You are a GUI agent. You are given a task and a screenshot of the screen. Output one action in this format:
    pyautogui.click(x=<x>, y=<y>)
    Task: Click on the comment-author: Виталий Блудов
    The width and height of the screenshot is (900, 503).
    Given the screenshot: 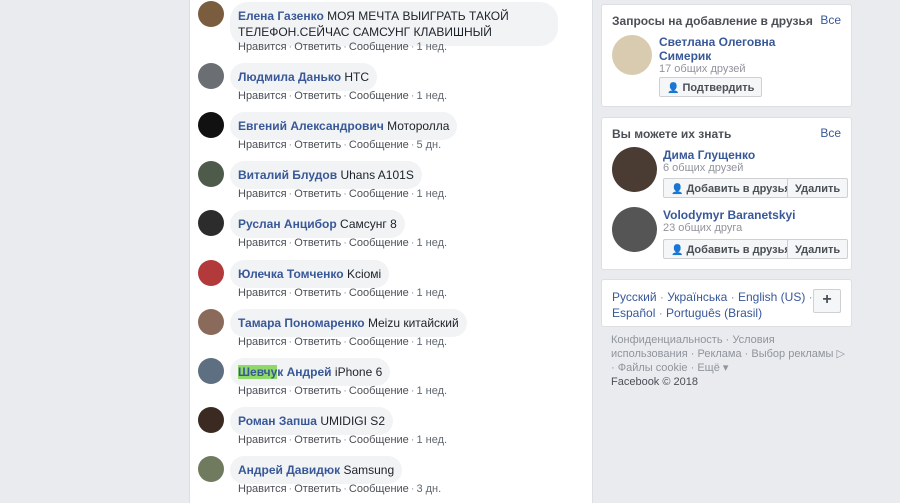 What is the action you would take?
    pyautogui.click(x=287, y=175)
    